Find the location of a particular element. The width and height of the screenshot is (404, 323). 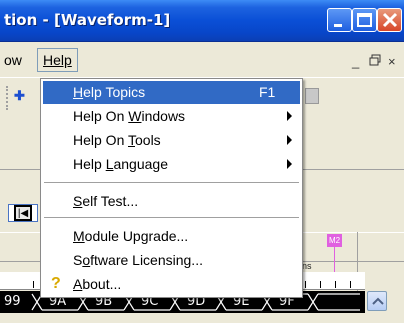

maximize-icon is located at coordinates (364, 20).